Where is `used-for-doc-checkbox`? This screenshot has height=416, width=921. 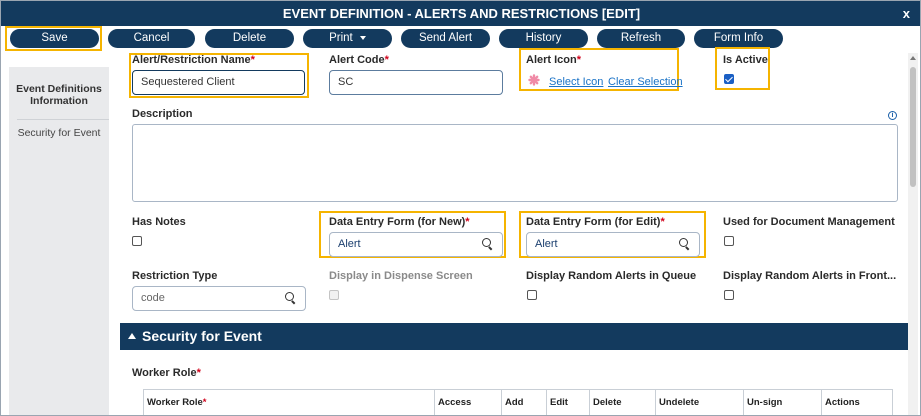
used-for-doc-checkbox is located at coordinates (729, 241).